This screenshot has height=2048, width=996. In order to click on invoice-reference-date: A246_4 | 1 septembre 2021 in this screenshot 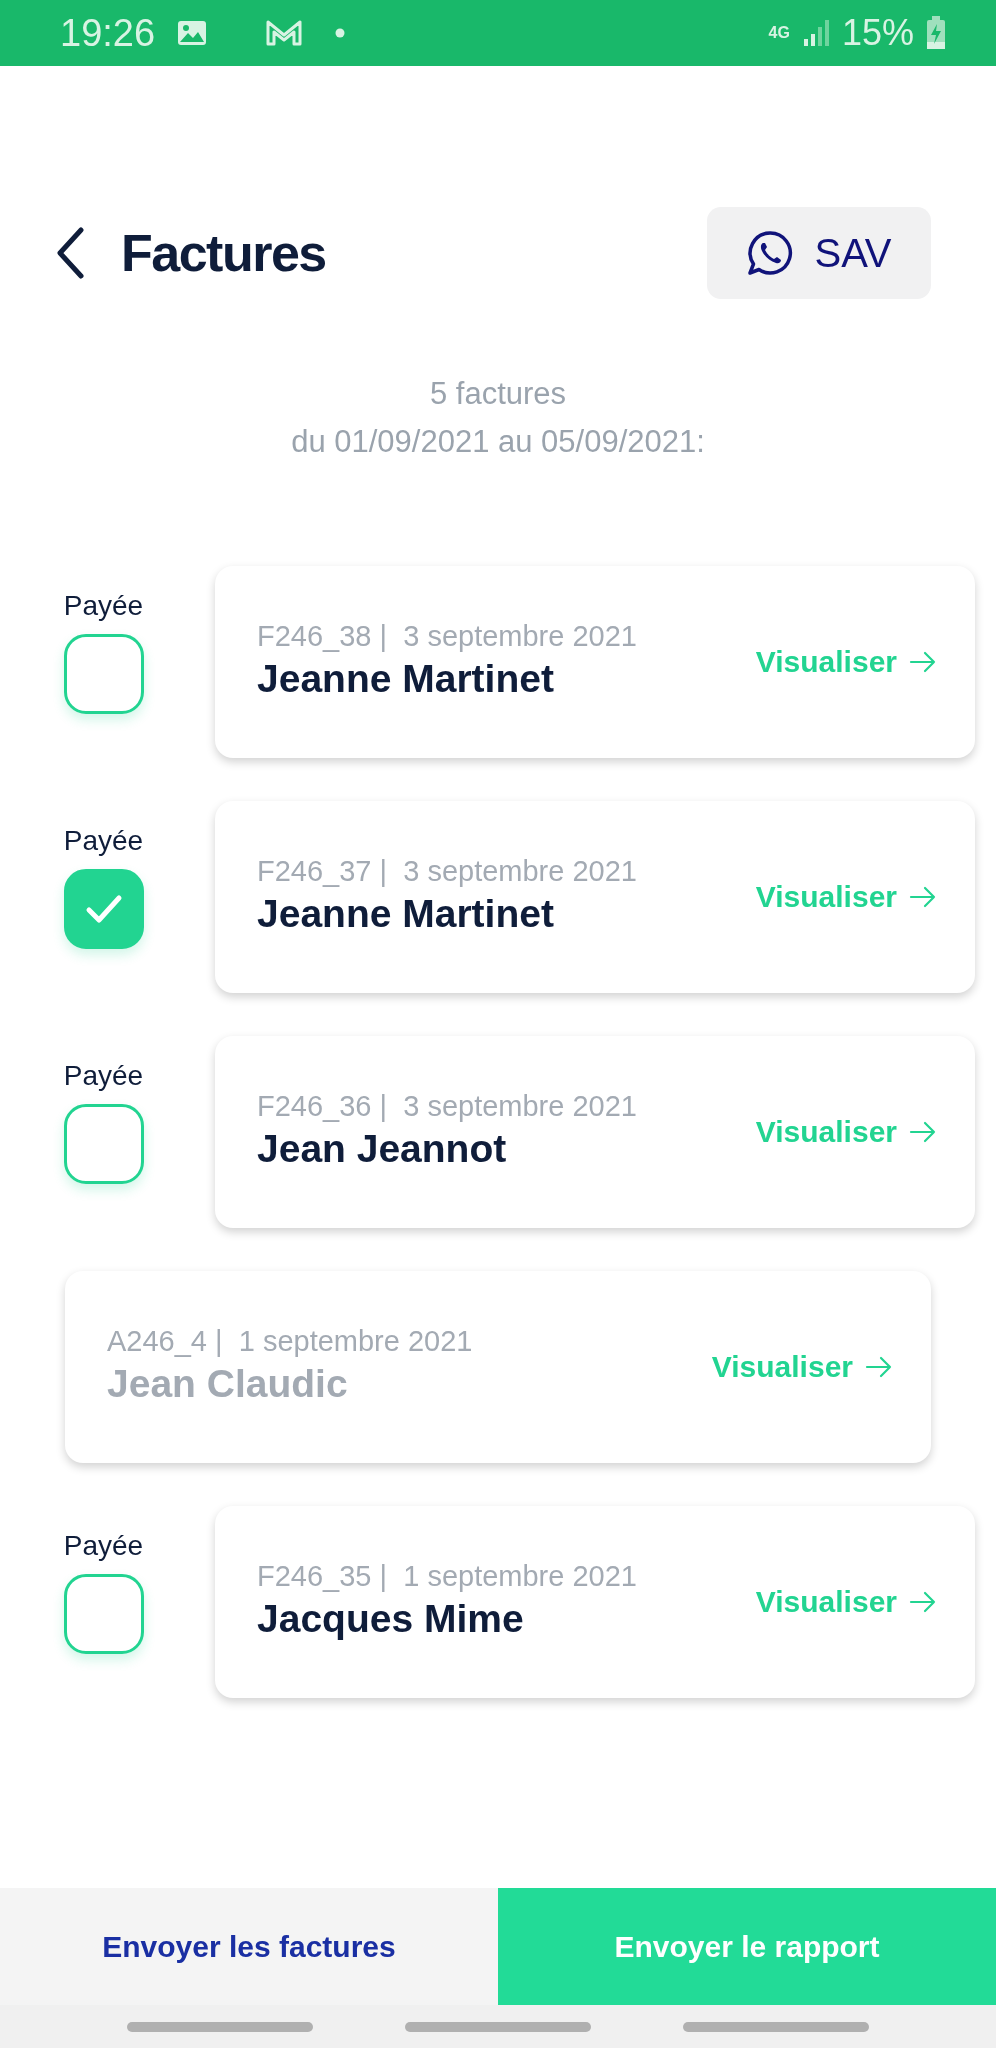, I will do `click(290, 1341)`.